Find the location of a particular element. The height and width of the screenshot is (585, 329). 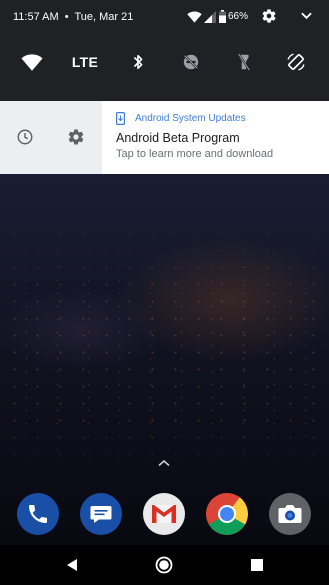

nav-home-button is located at coordinates (164, 565).